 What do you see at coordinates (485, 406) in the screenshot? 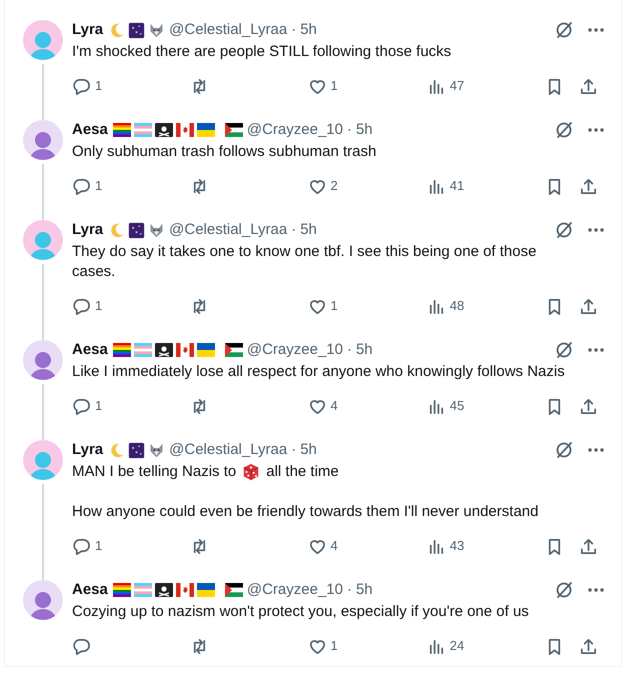
I see `views-button: 45` at bounding box center [485, 406].